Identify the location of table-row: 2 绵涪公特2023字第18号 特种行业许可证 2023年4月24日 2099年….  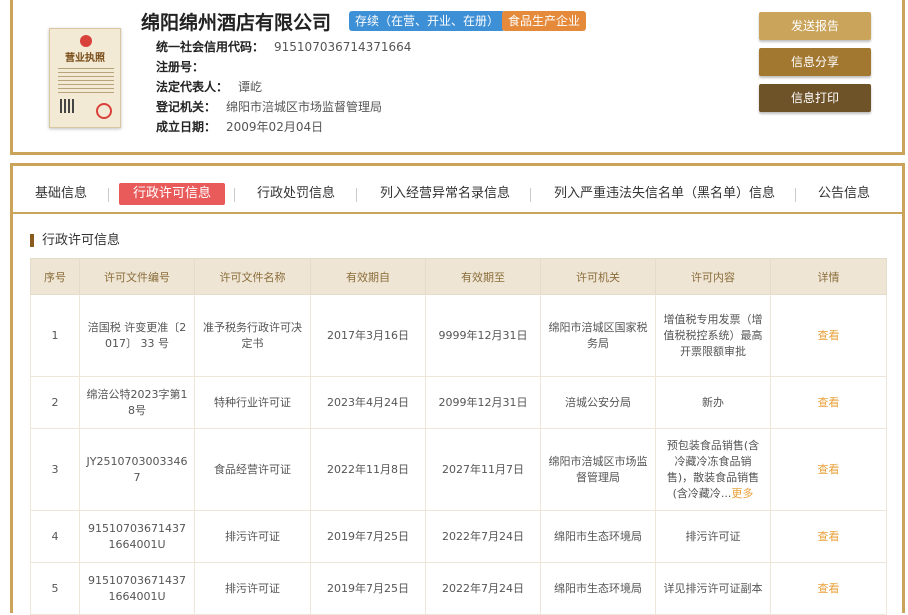
(458, 402).